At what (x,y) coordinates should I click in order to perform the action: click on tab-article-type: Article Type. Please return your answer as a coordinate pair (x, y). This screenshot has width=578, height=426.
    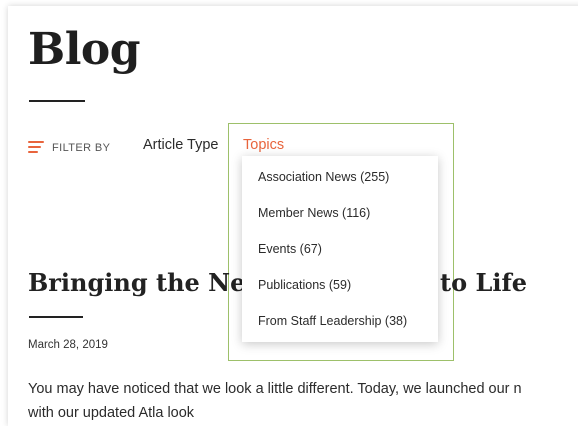
    Looking at the image, I should click on (181, 145).